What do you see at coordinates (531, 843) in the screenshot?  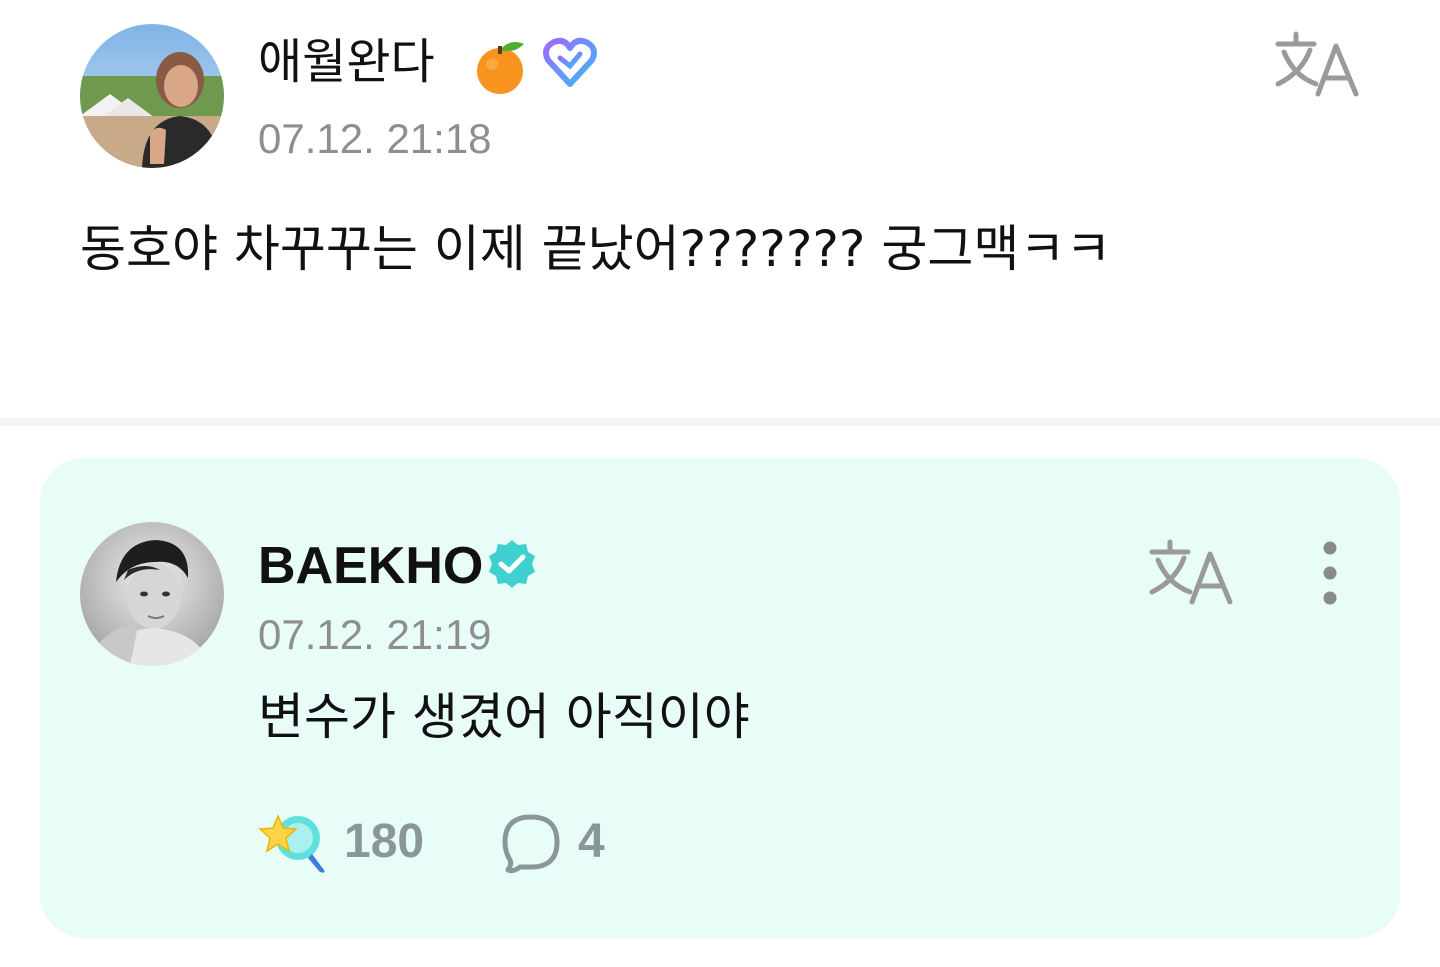 I see `speech-bubble-icon` at bounding box center [531, 843].